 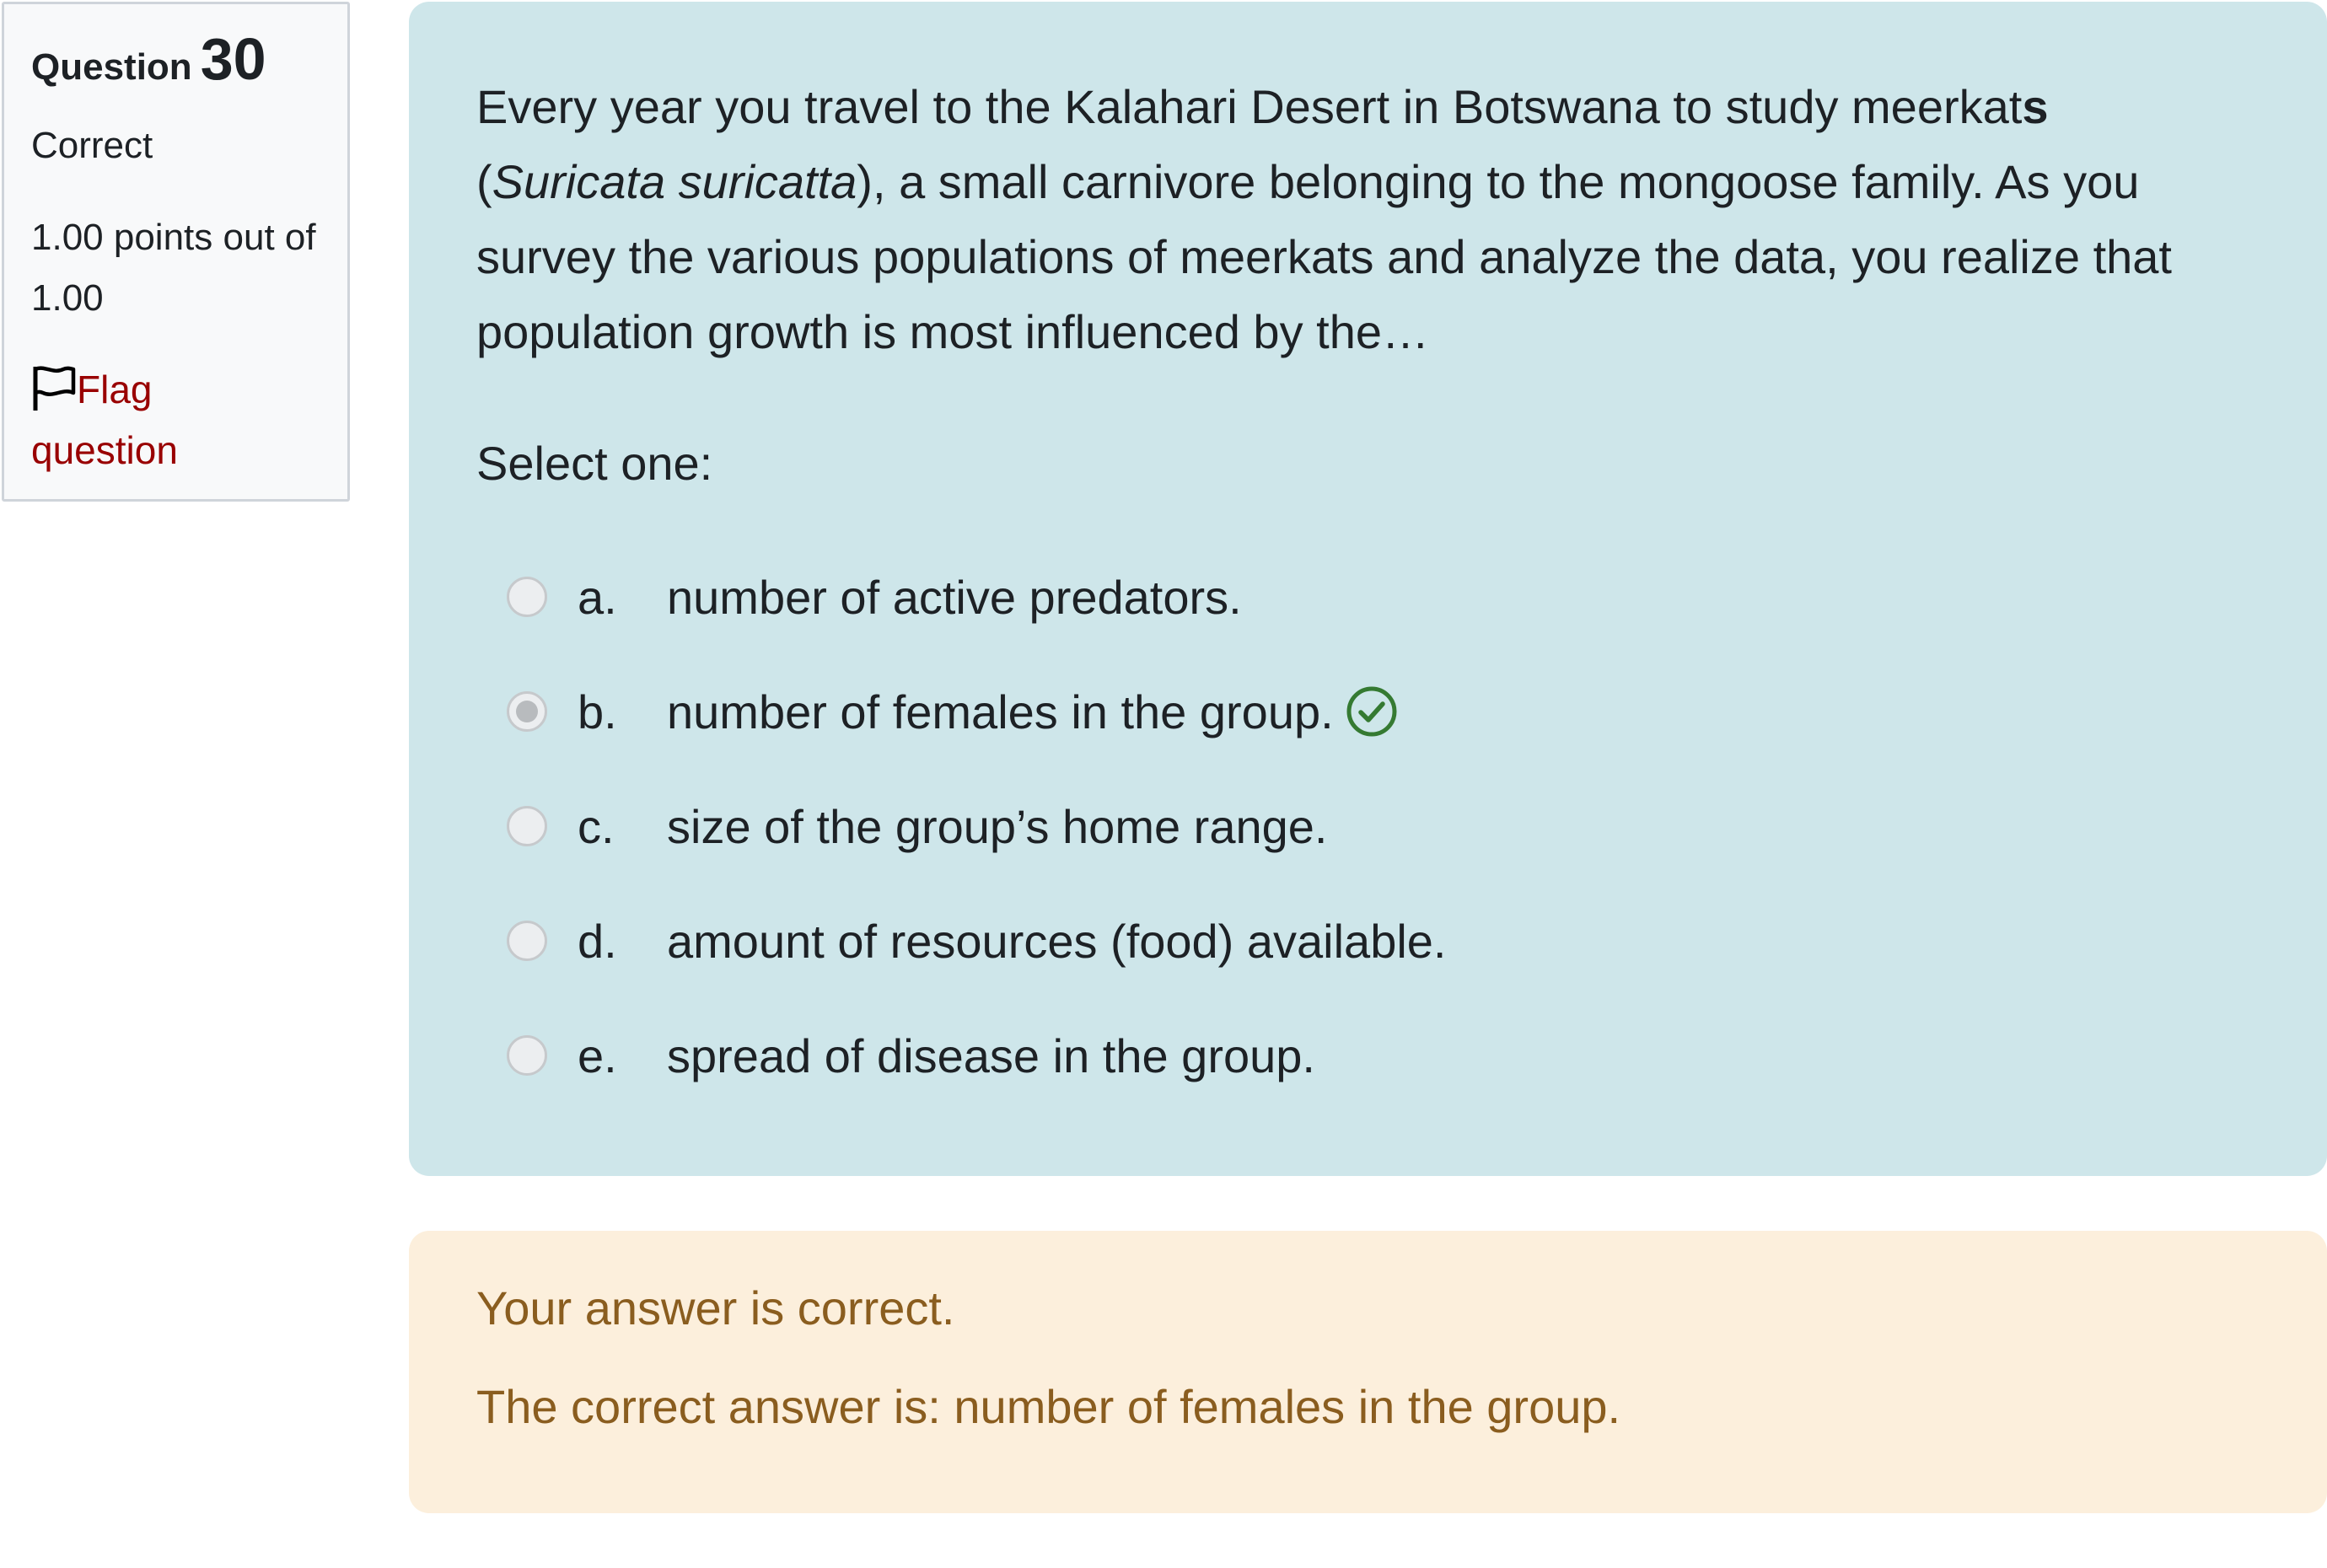 What do you see at coordinates (674, 181) in the screenshot?
I see `species-name: Suricata suricatta` at bounding box center [674, 181].